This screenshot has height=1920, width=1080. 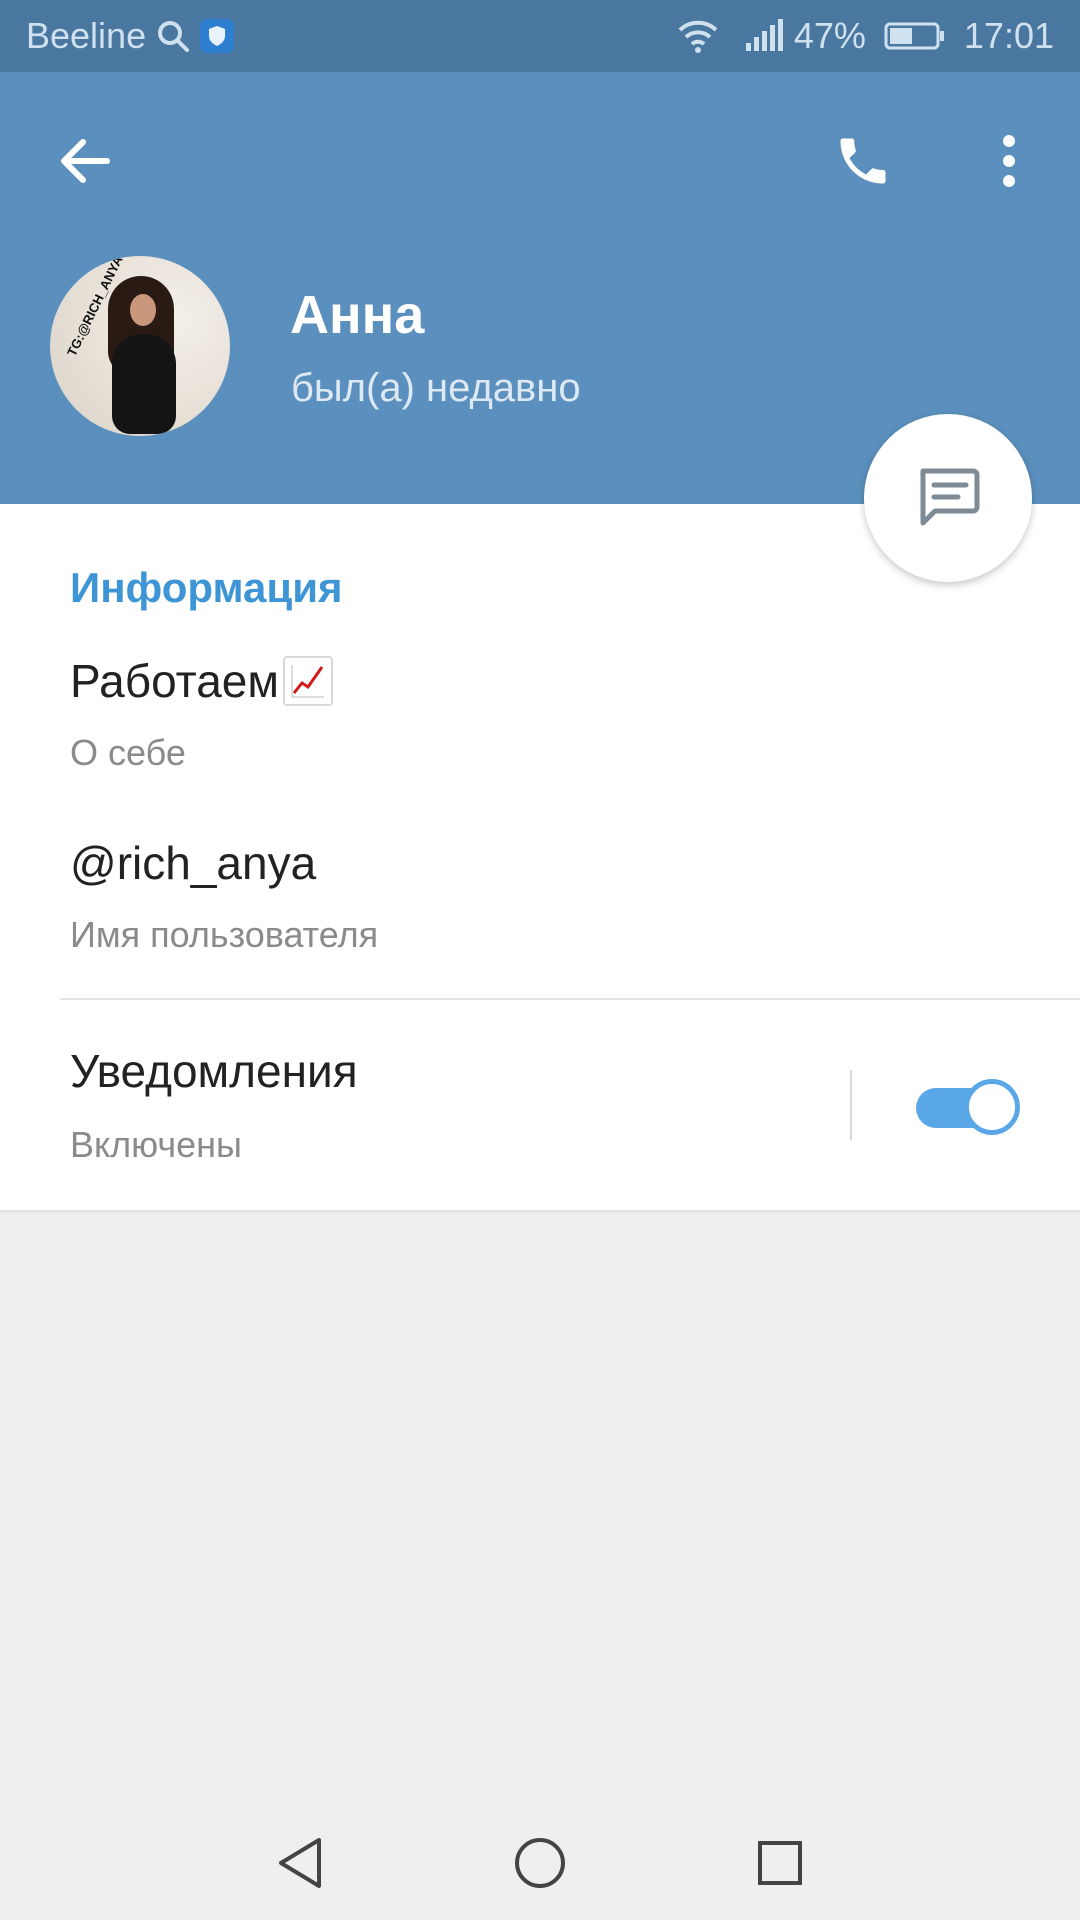 I want to click on notifications-title: Уведомления, so click(x=214, y=1071).